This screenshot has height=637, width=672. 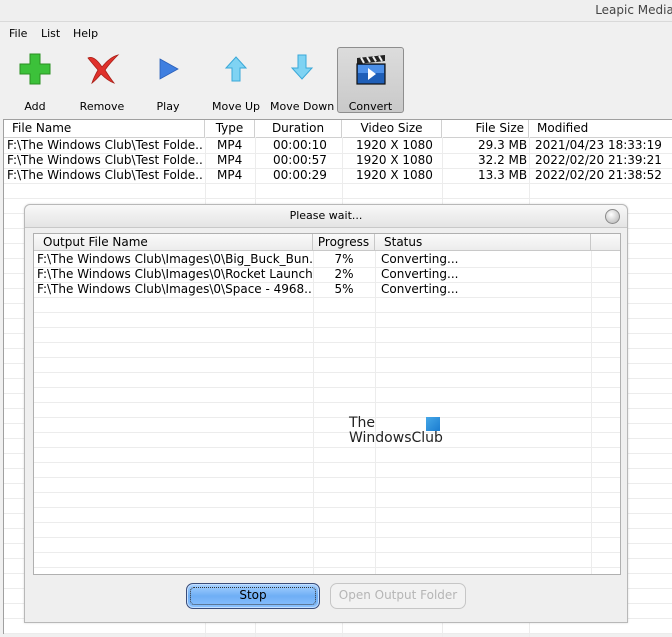 I want to click on add-label: Add, so click(x=35, y=106).